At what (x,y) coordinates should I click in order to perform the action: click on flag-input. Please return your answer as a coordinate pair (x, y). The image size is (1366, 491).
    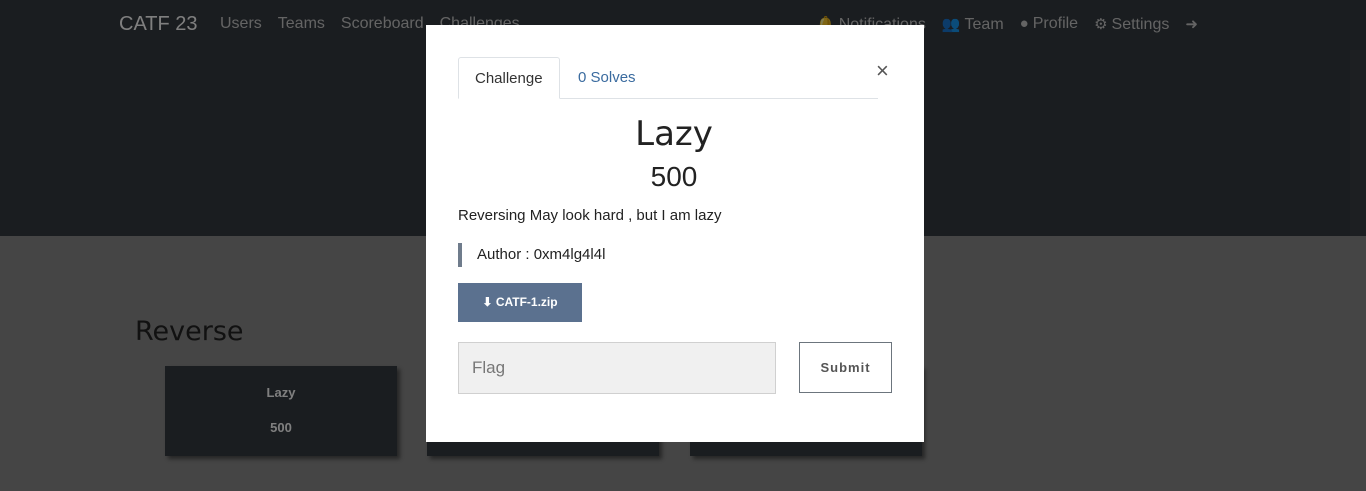
    Looking at the image, I should click on (617, 368).